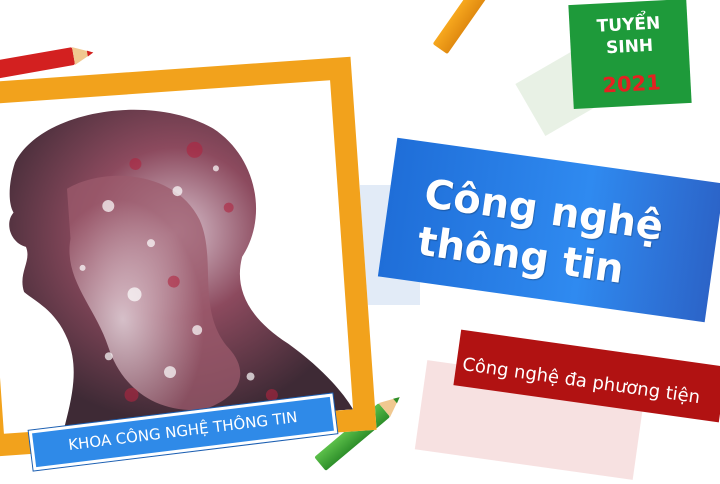 This screenshot has width=720, height=484. What do you see at coordinates (50, 61) in the screenshot?
I see `red-pencil-icon` at bounding box center [50, 61].